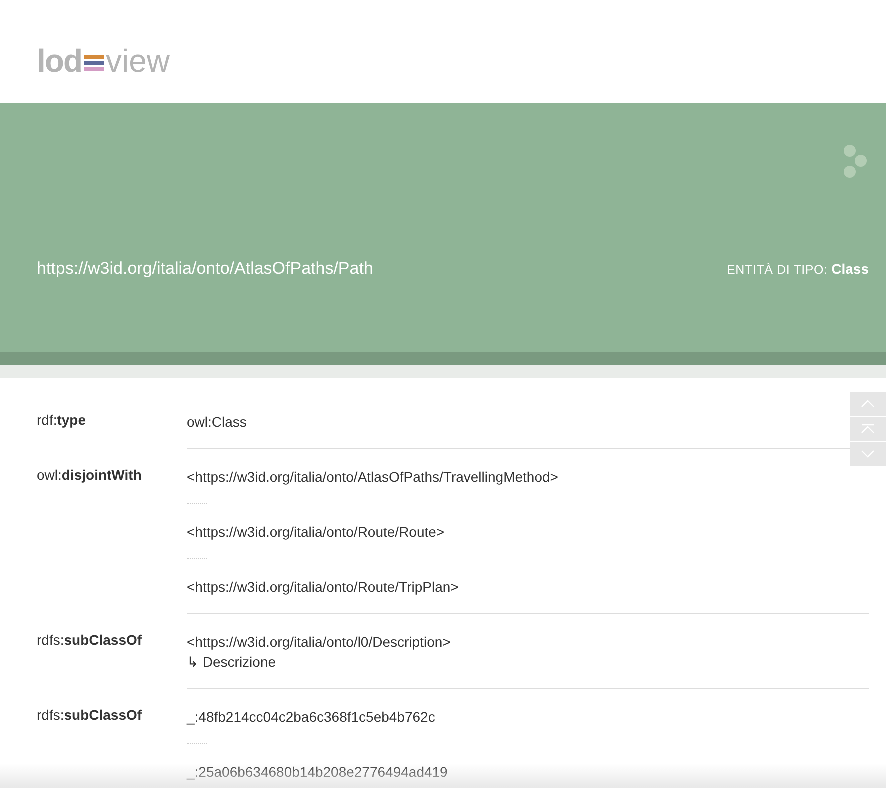  I want to click on scroll-top-icon, so click(868, 429).